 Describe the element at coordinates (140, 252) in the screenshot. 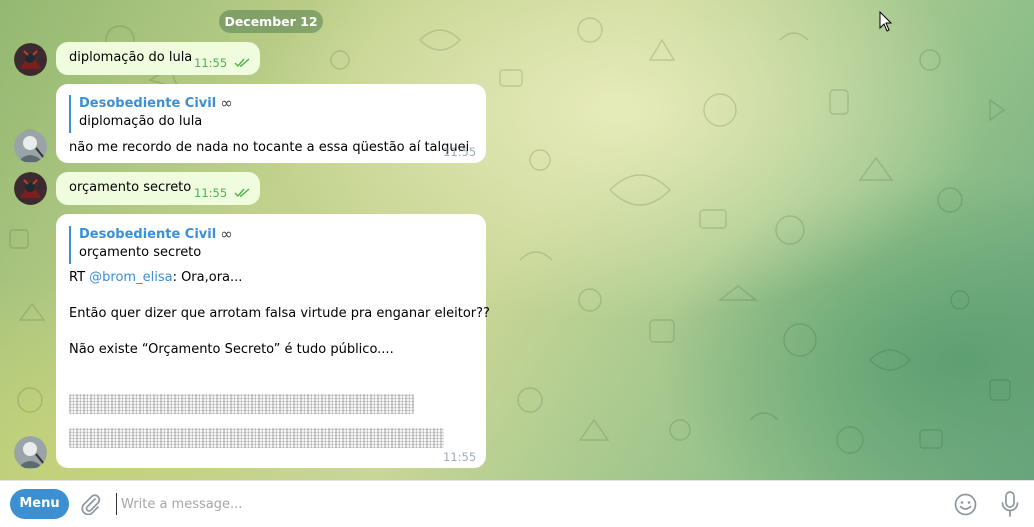

I see `reply-text: orçamento secreto` at that location.